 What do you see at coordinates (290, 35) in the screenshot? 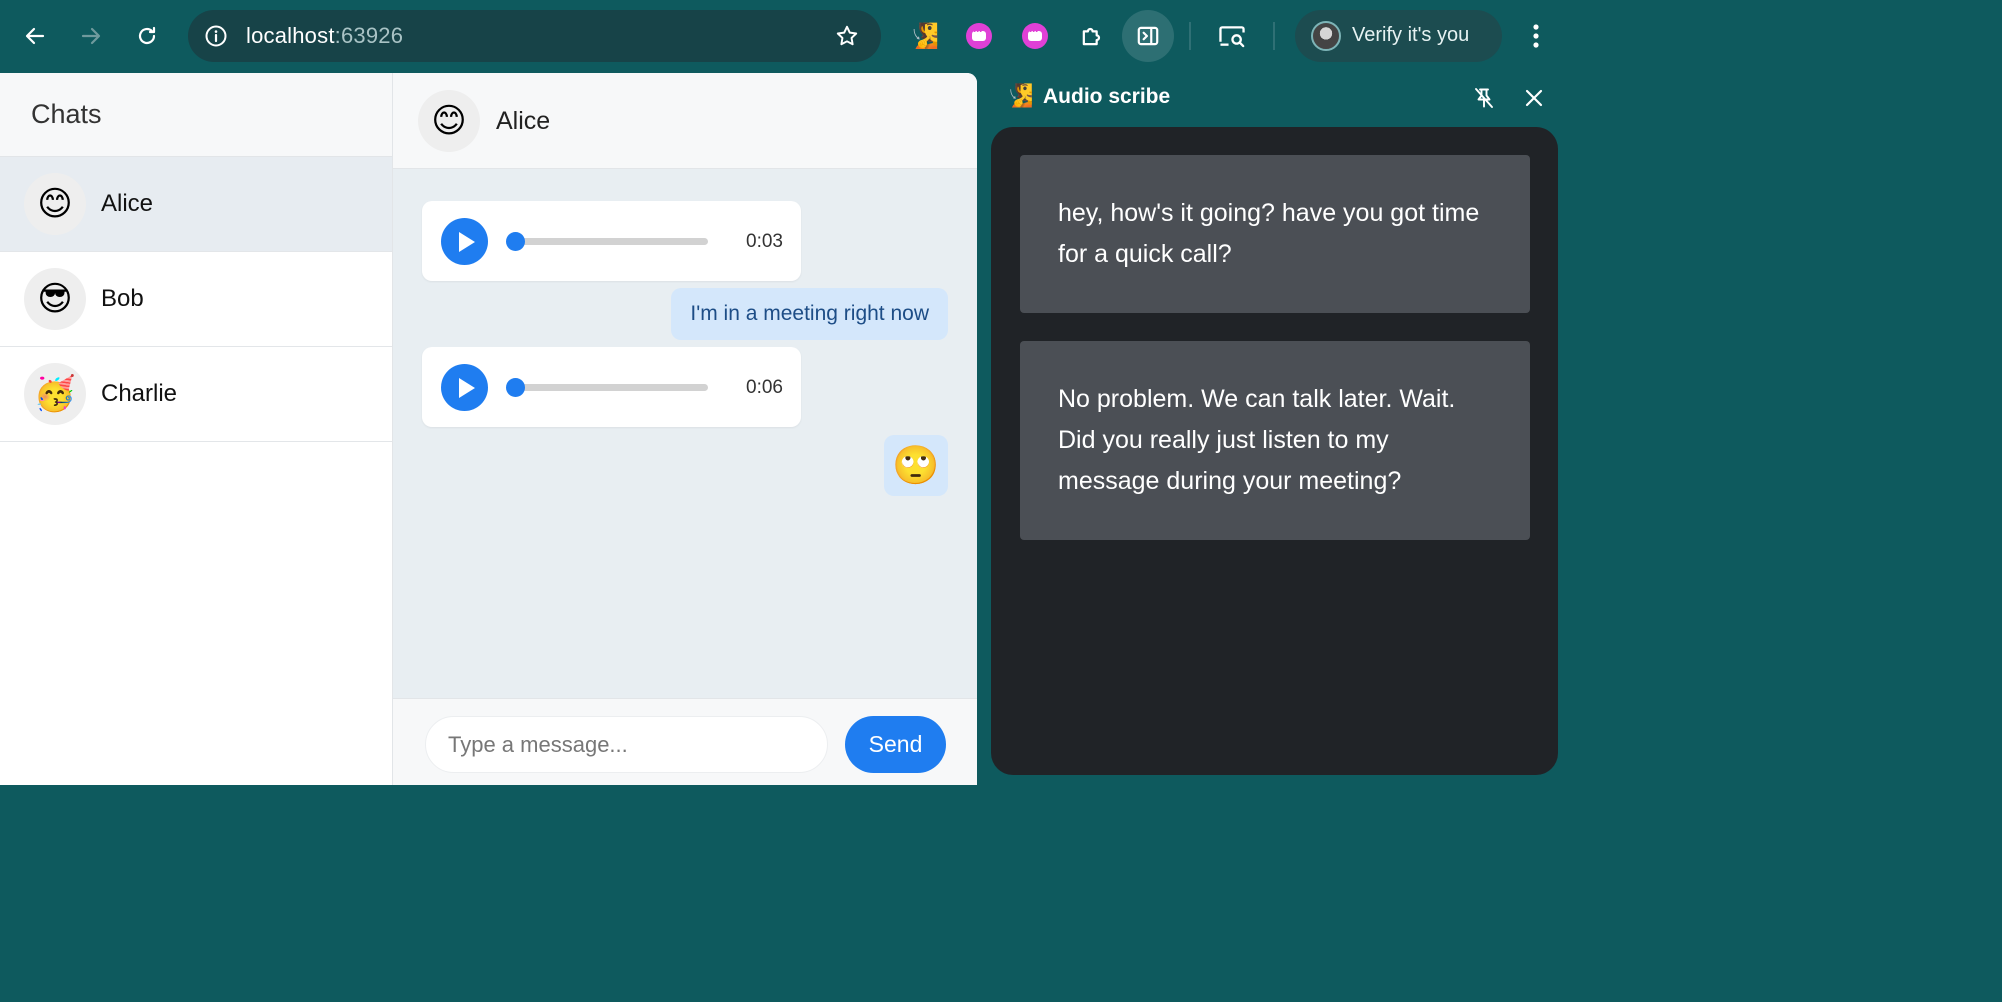
I see `url-host: localhost` at bounding box center [290, 35].